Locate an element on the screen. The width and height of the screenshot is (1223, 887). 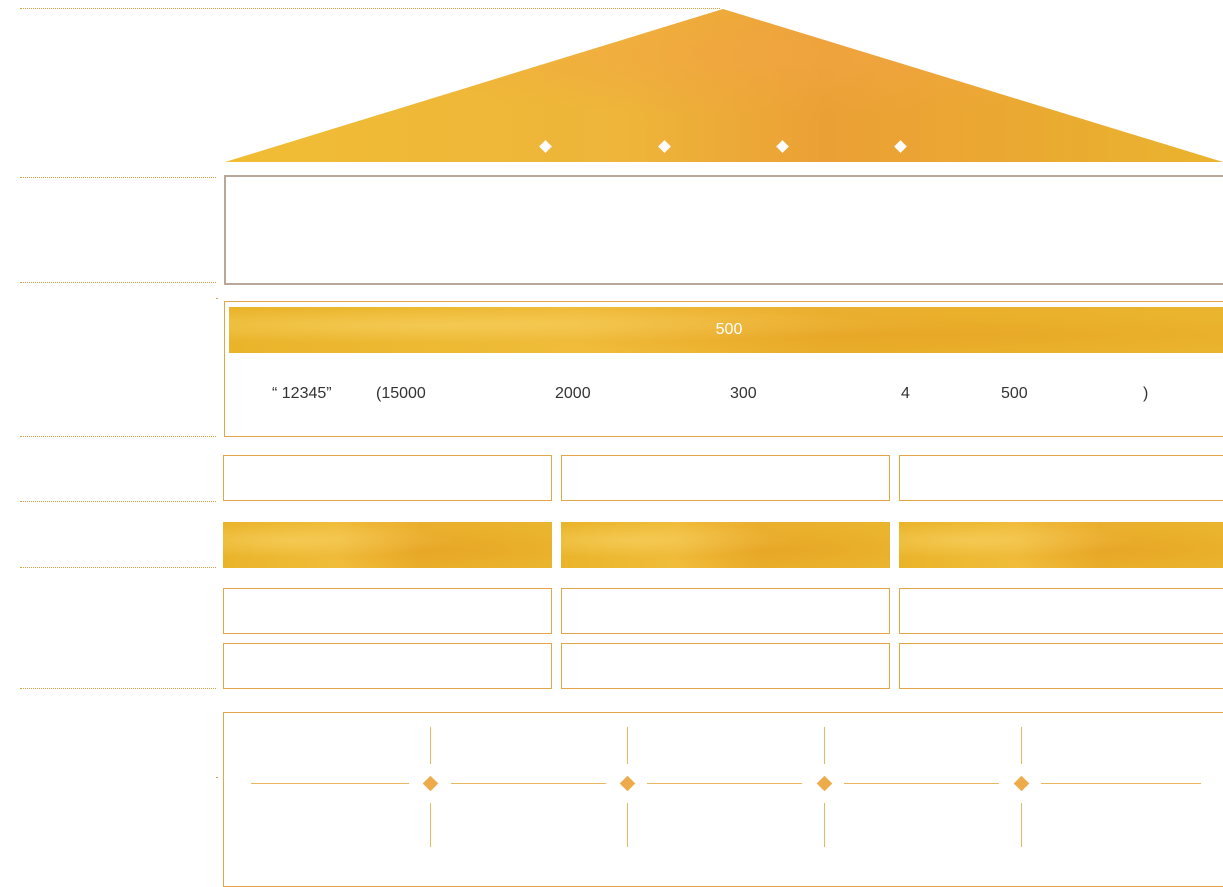
connector-vline-2-bottom is located at coordinates (627, 825).